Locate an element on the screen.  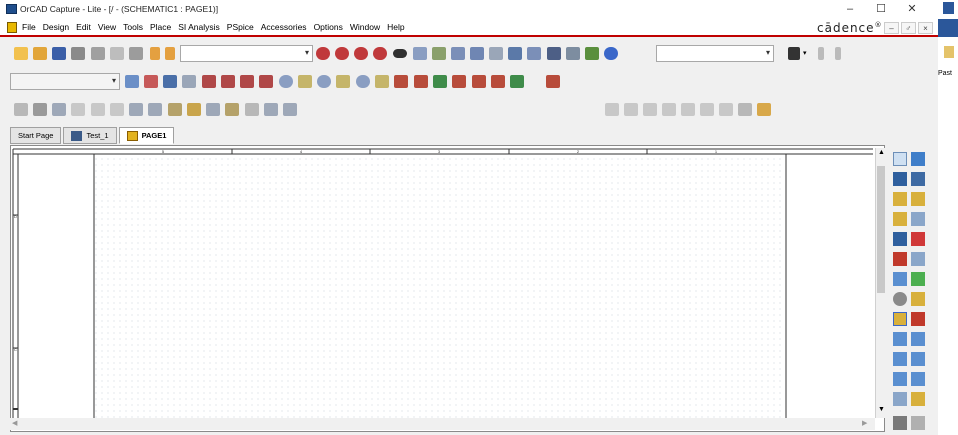
copy-icon is located at coordinates (117, 53).